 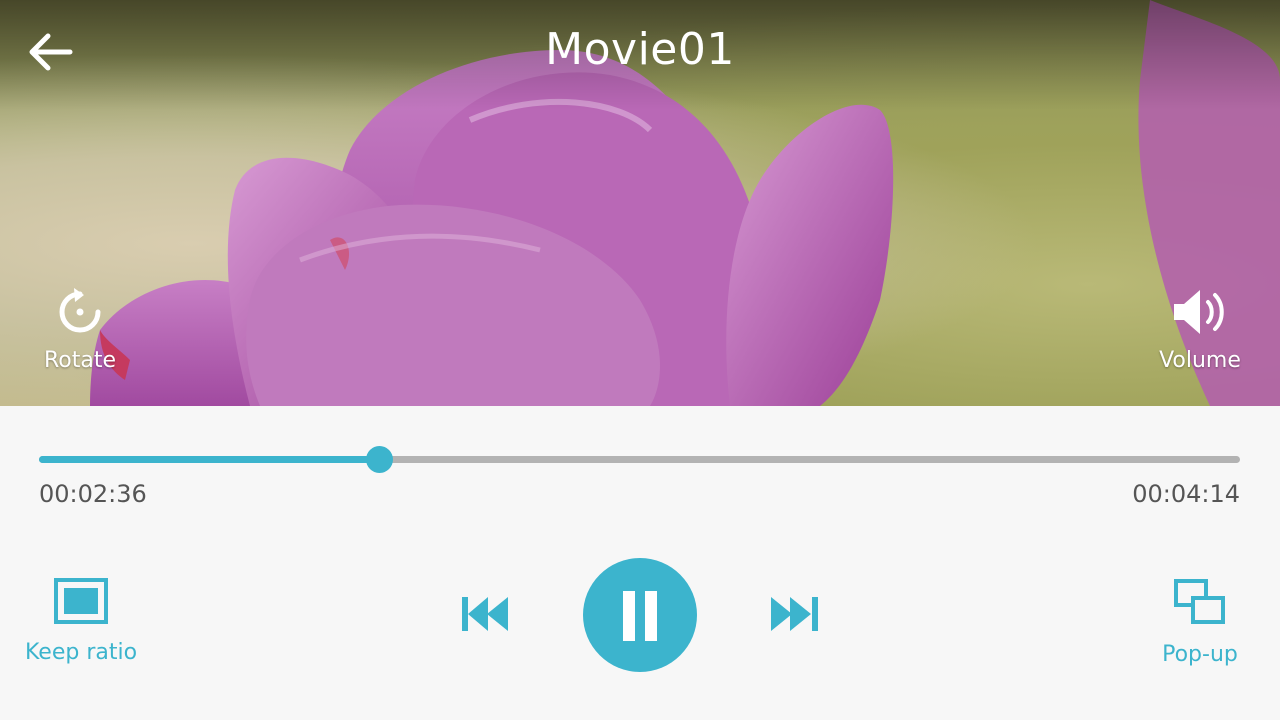 What do you see at coordinates (80, 360) in the screenshot?
I see `rotate-label: Rotate` at bounding box center [80, 360].